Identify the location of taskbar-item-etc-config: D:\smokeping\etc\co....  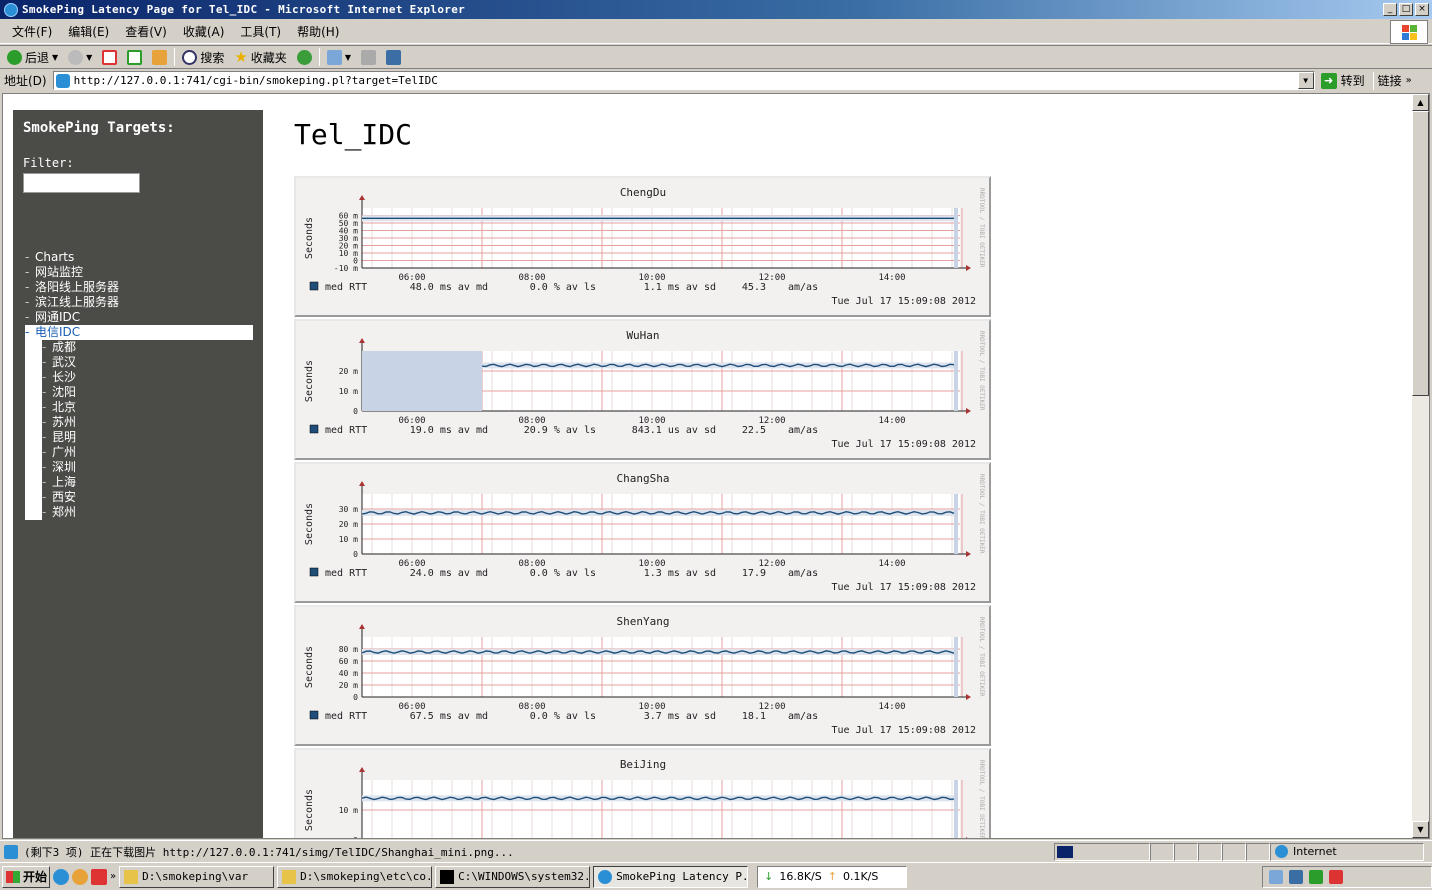
(355, 876).